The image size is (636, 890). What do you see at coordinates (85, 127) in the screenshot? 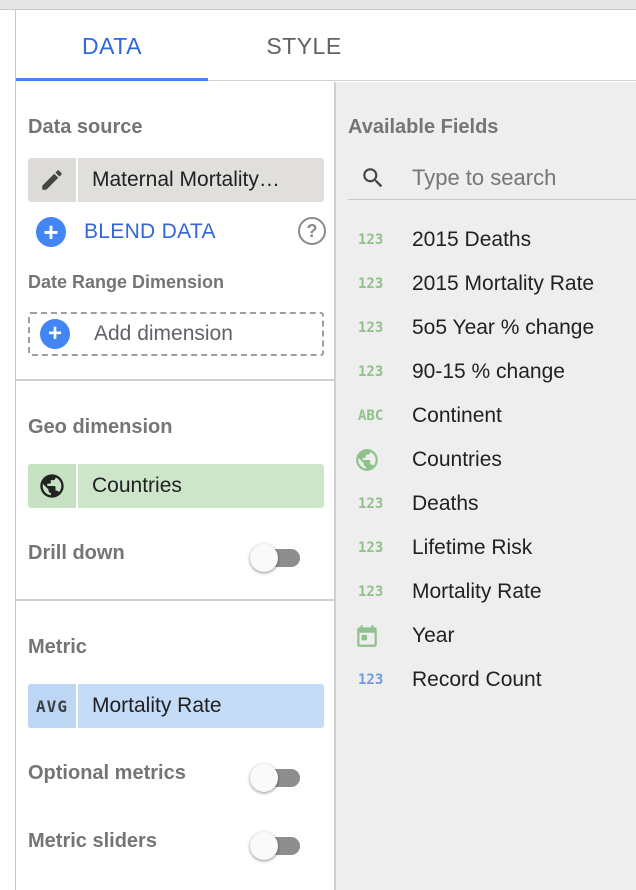
I see `data-source-label: Data source` at bounding box center [85, 127].